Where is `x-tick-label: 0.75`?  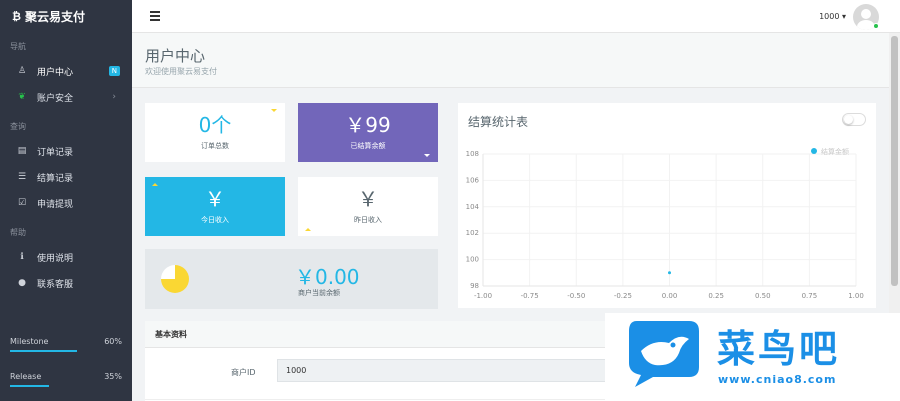 x-tick-label: 0.75 is located at coordinates (810, 296).